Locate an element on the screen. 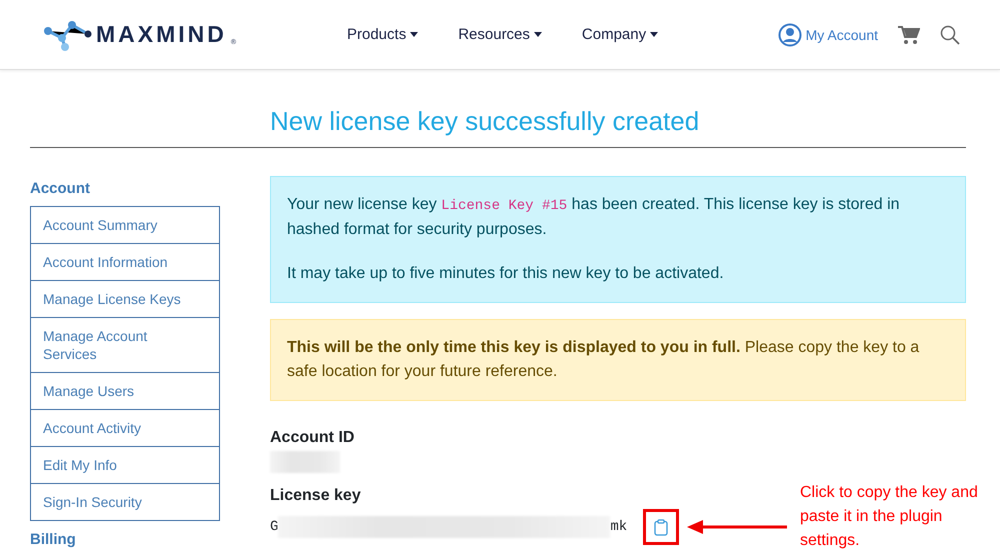 This screenshot has height=552, width=1000. search-icon is located at coordinates (950, 34).